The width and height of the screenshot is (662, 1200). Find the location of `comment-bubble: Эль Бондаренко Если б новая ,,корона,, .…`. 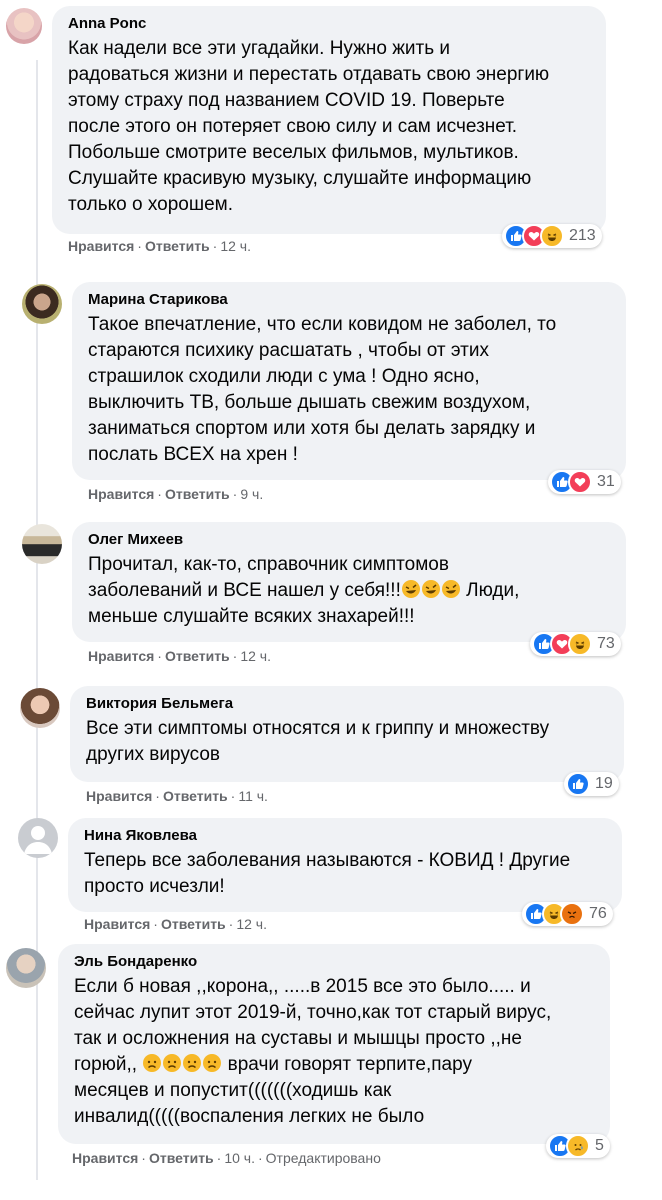

comment-bubble: Эль Бондаренко Если б новая ,,корона,, .… is located at coordinates (334, 1044).